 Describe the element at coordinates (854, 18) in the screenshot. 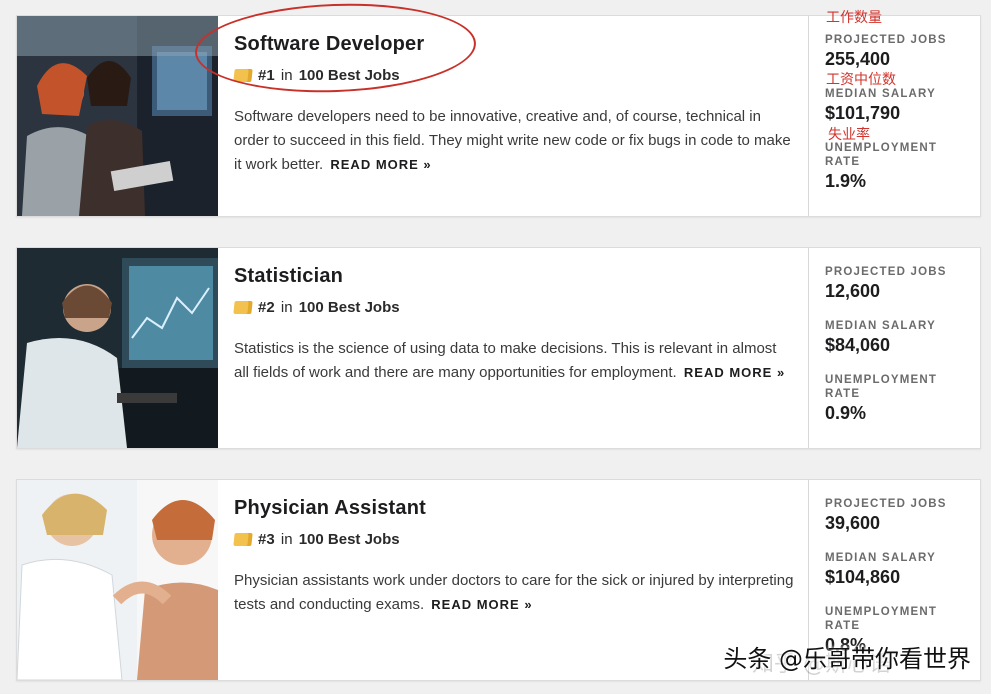

I see `annotation-projected-jobs-cn: 工作数量` at that location.